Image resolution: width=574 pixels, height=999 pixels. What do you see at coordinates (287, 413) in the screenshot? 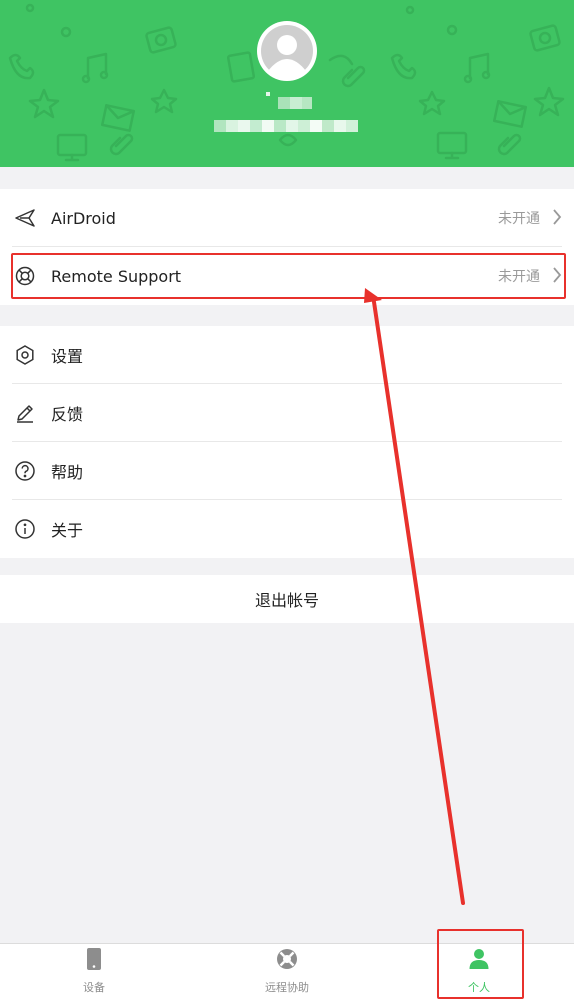
I see `menu-item-feedback: 反馈` at bounding box center [287, 413].